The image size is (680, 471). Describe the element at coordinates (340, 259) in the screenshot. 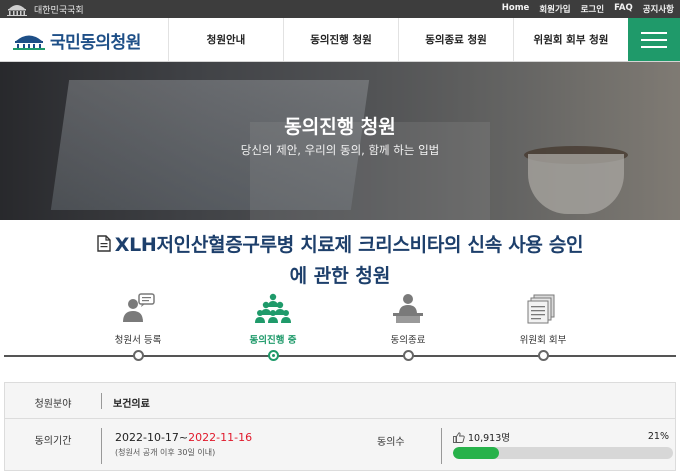

I see `petition-title: XLH저인산혈증구루병 치료제 크리스비타의 신속 사용 승인 에 관한 청원` at that location.